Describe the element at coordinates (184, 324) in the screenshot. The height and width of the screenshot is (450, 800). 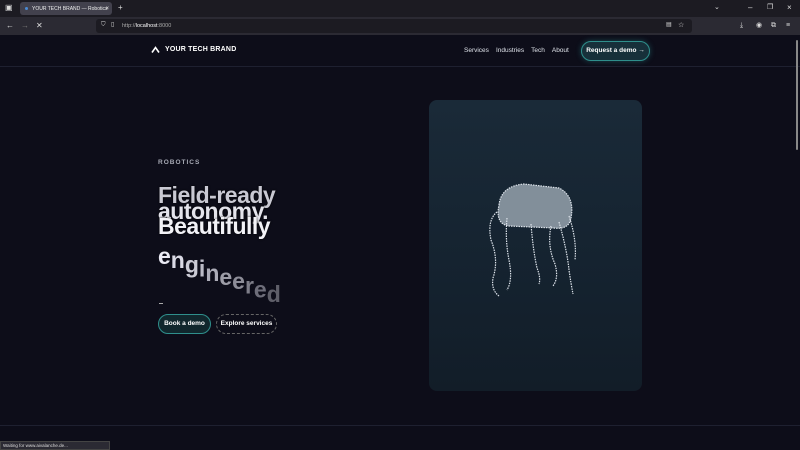
I see `book-demo-button: Book a demo` at that location.